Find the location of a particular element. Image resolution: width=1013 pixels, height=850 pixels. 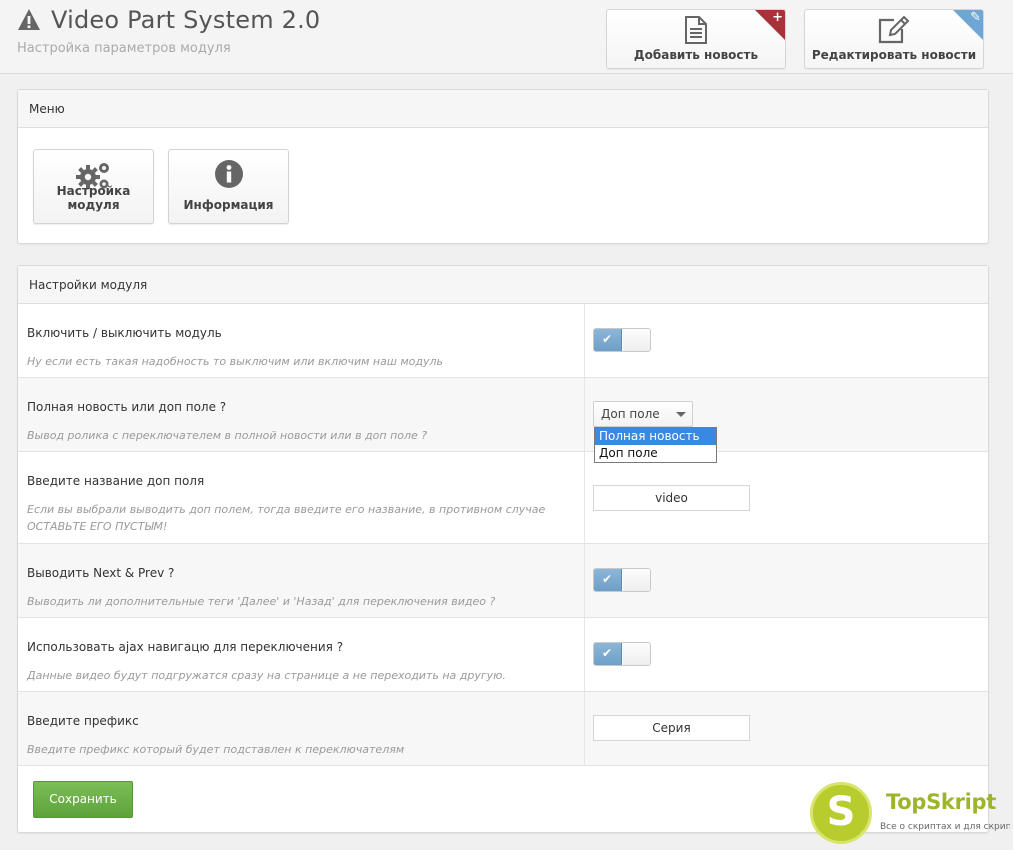

output-location-dropdown: Полная новость Доп поле is located at coordinates (655, 445).